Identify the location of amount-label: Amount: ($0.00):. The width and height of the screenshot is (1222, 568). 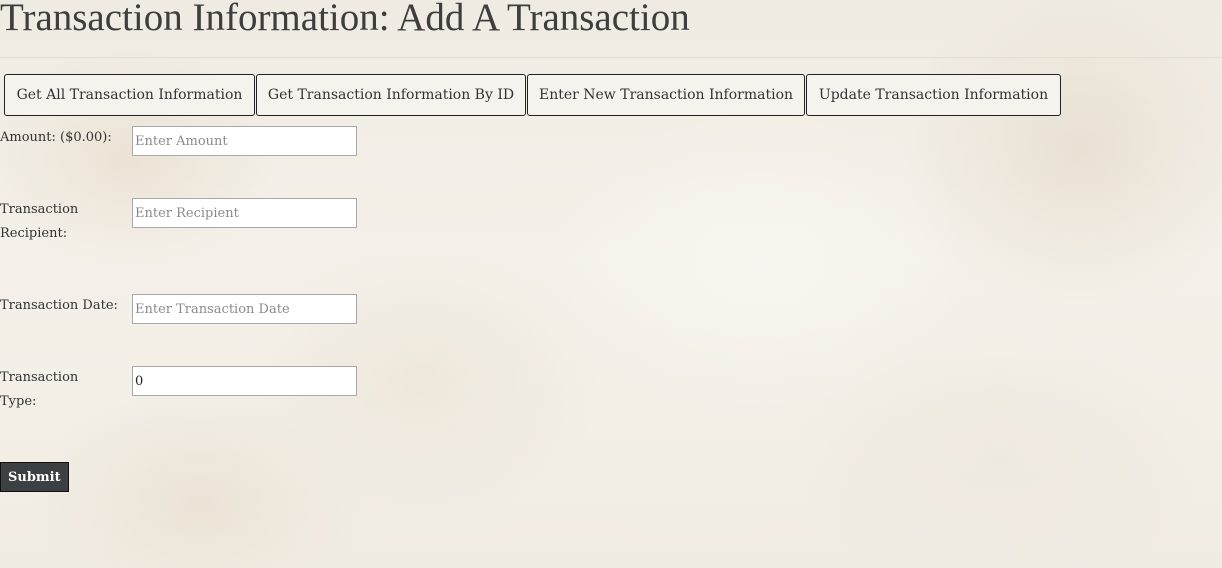
(56, 137).